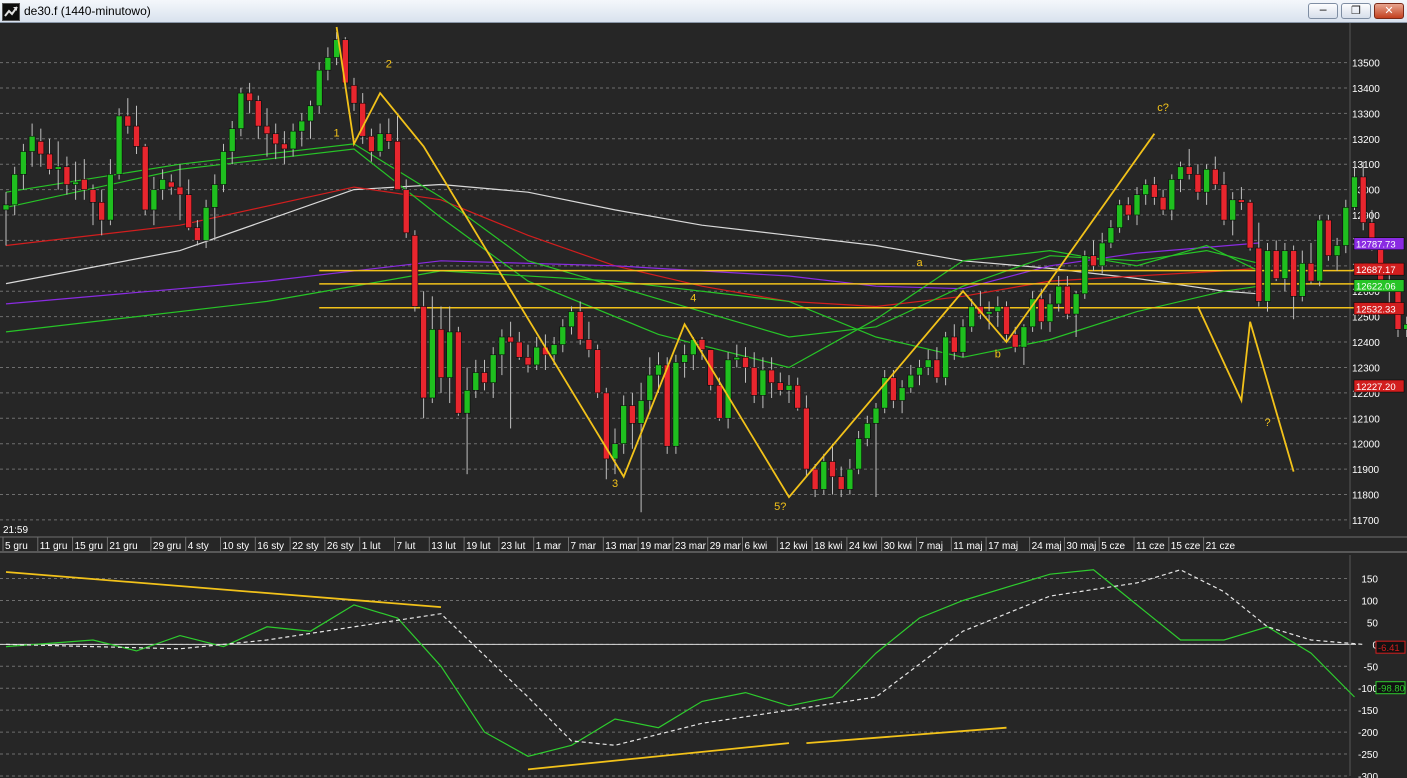 Image resolution: width=1407 pixels, height=778 pixels. I want to click on restore-button: ❐, so click(1356, 11).